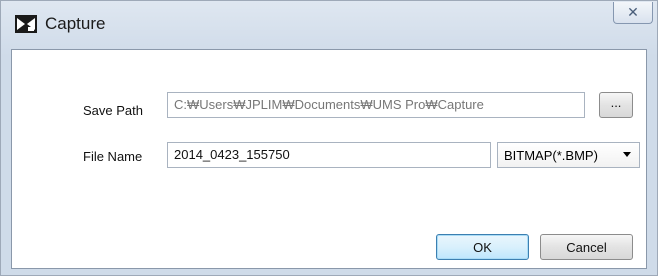  Describe the element at coordinates (376, 105) in the screenshot. I see `save-path-field: C:₩Users₩JPLIM₩Documents₩UMS Pro₩Capture` at that location.